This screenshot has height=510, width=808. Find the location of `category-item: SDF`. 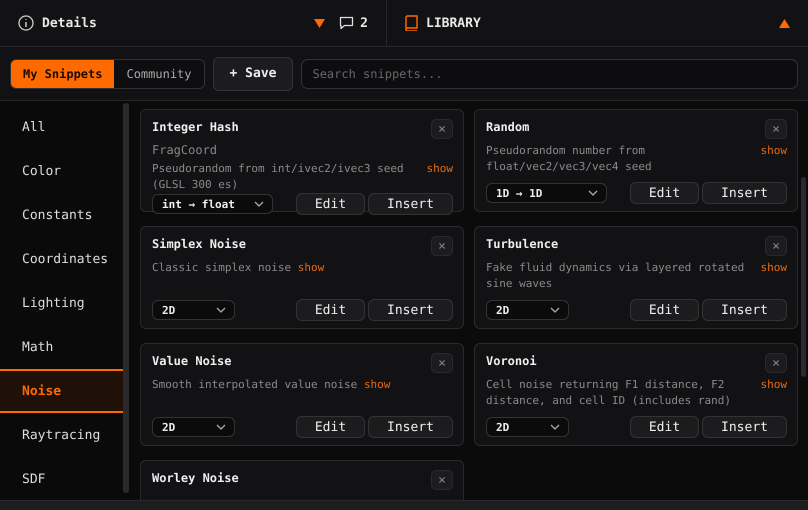

category-item: SDF is located at coordinates (61, 479).